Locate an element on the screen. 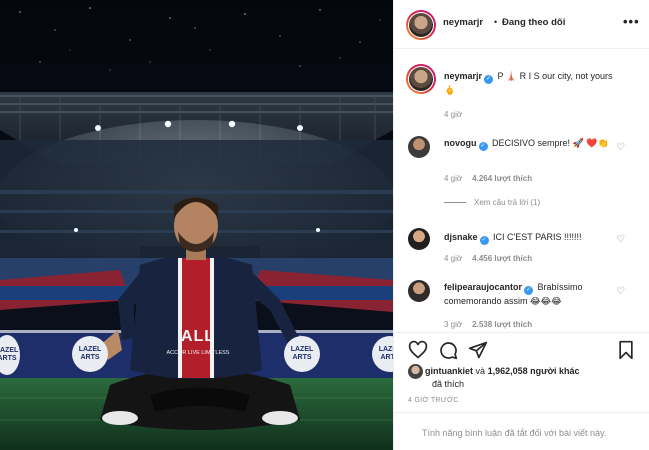  comment-time: 3 giờ is located at coordinates (453, 324).